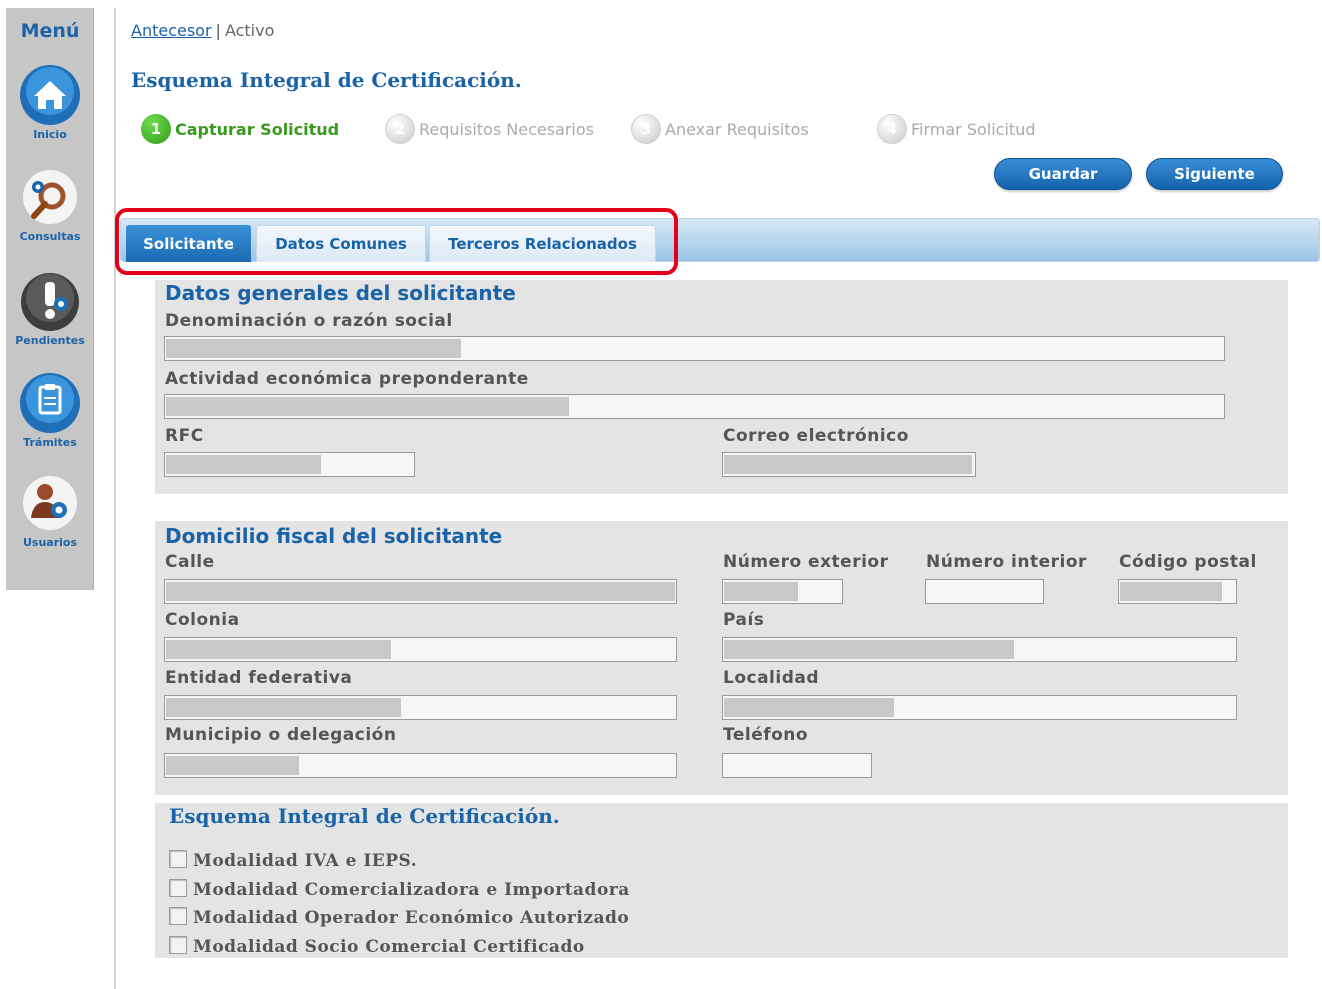 This screenshot has width=1322, height=989. What do you see at coordinates (50, 236) in the screenshot?
I see `nav-label-consultas: Consultas` at bounding box center [50, 236].